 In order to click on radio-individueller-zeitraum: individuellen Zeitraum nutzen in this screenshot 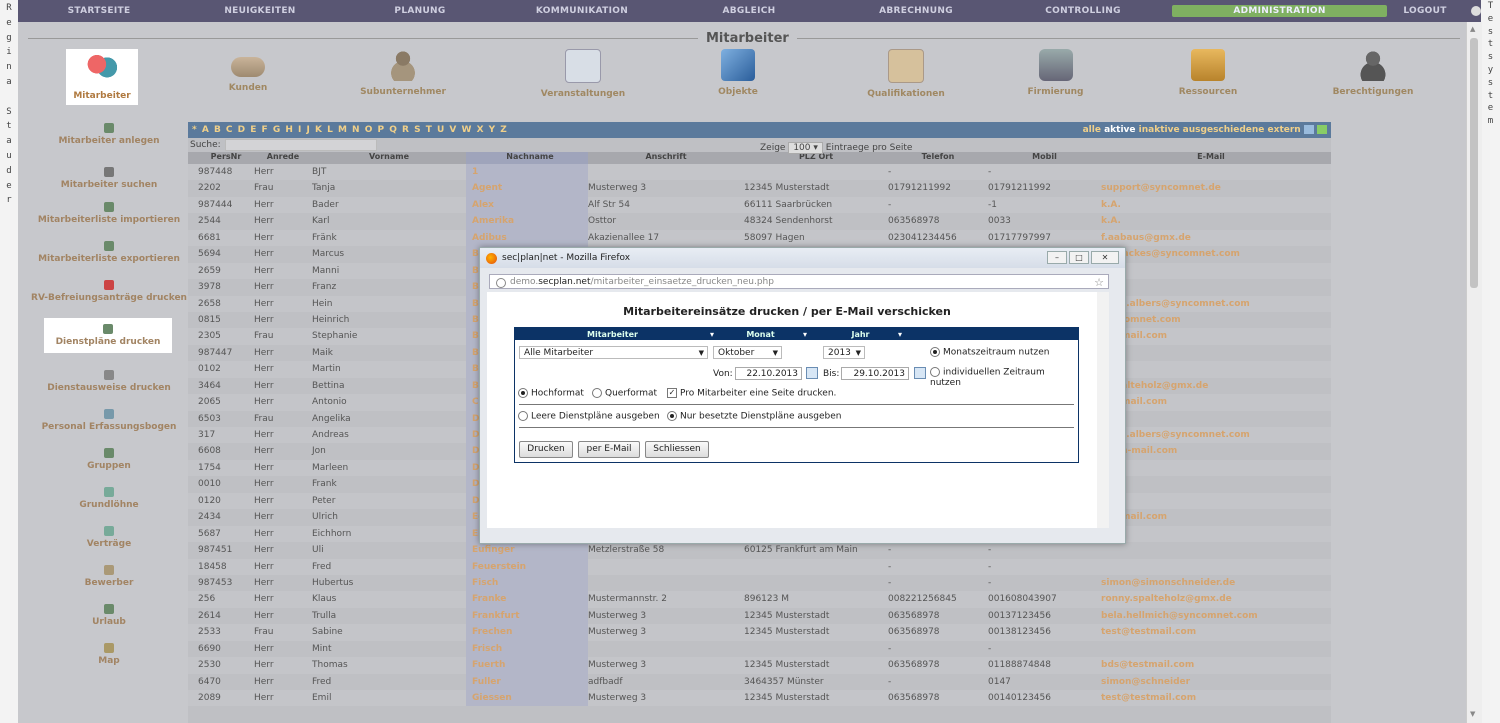, I will do `click(1004, 377)`.